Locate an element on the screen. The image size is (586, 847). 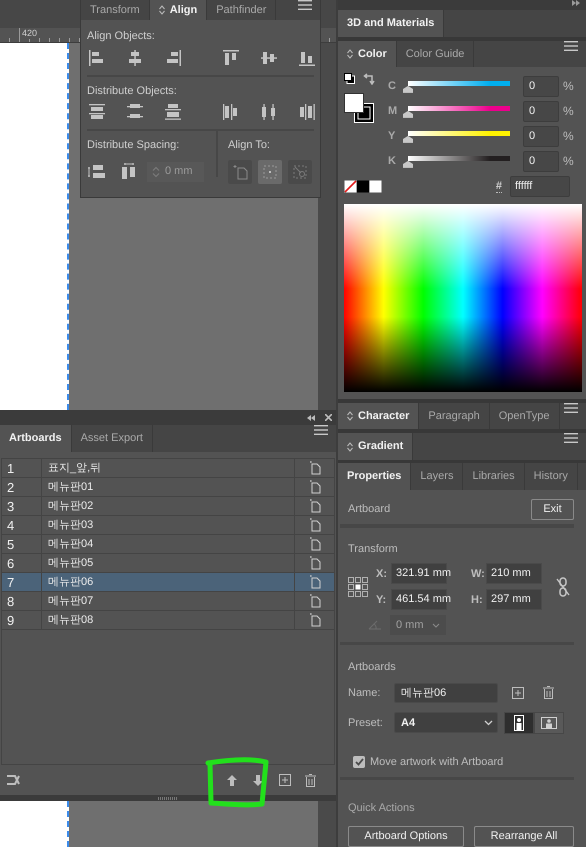
artboard-row: 8 메뉴판07 is located at coordinates (168, 601).